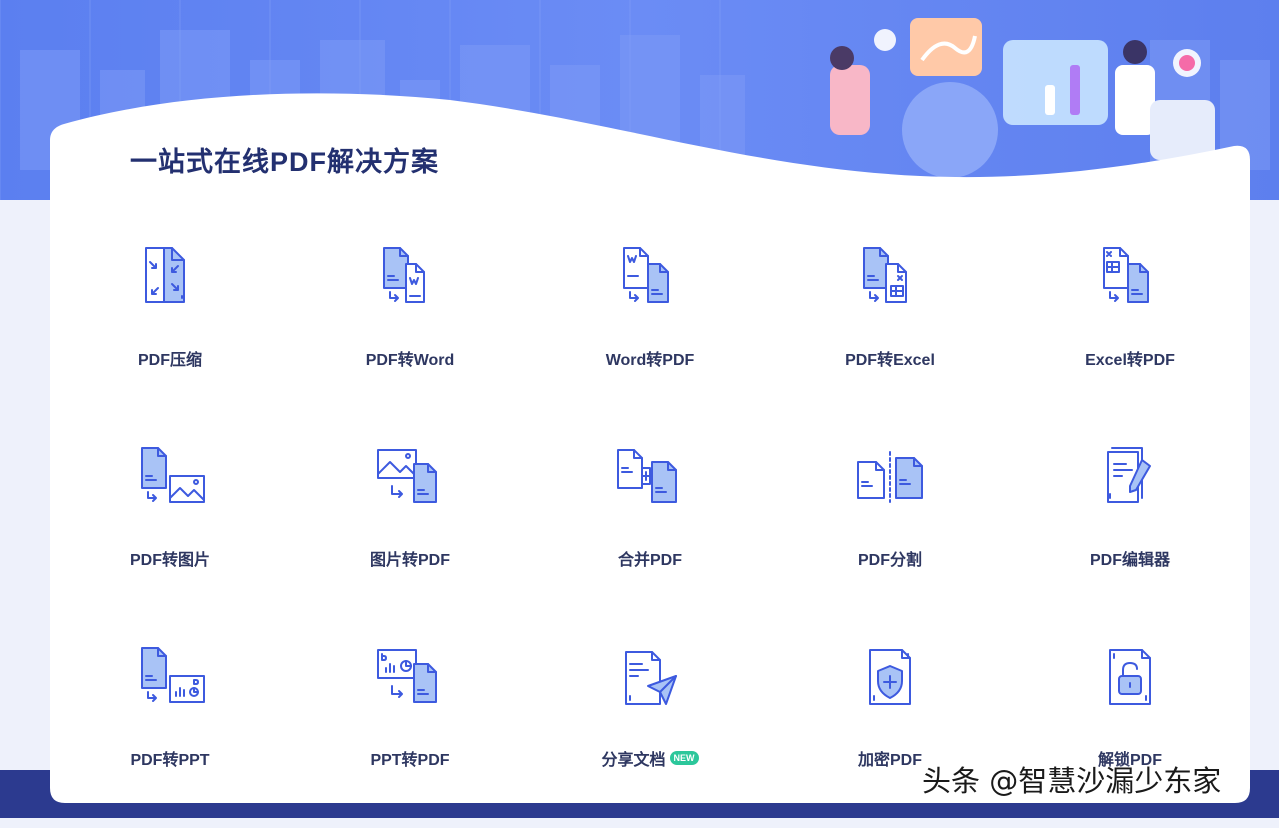 Image resolution: width=1279 pixels, height=828 pixels. I want to click on tool-label: PDF压缩, so click(169, 360).